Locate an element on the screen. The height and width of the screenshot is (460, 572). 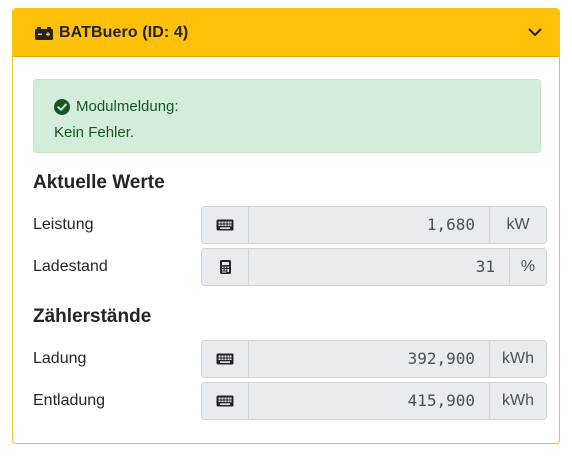
value-readout: 392,900 is located at coordinates (369, 359).